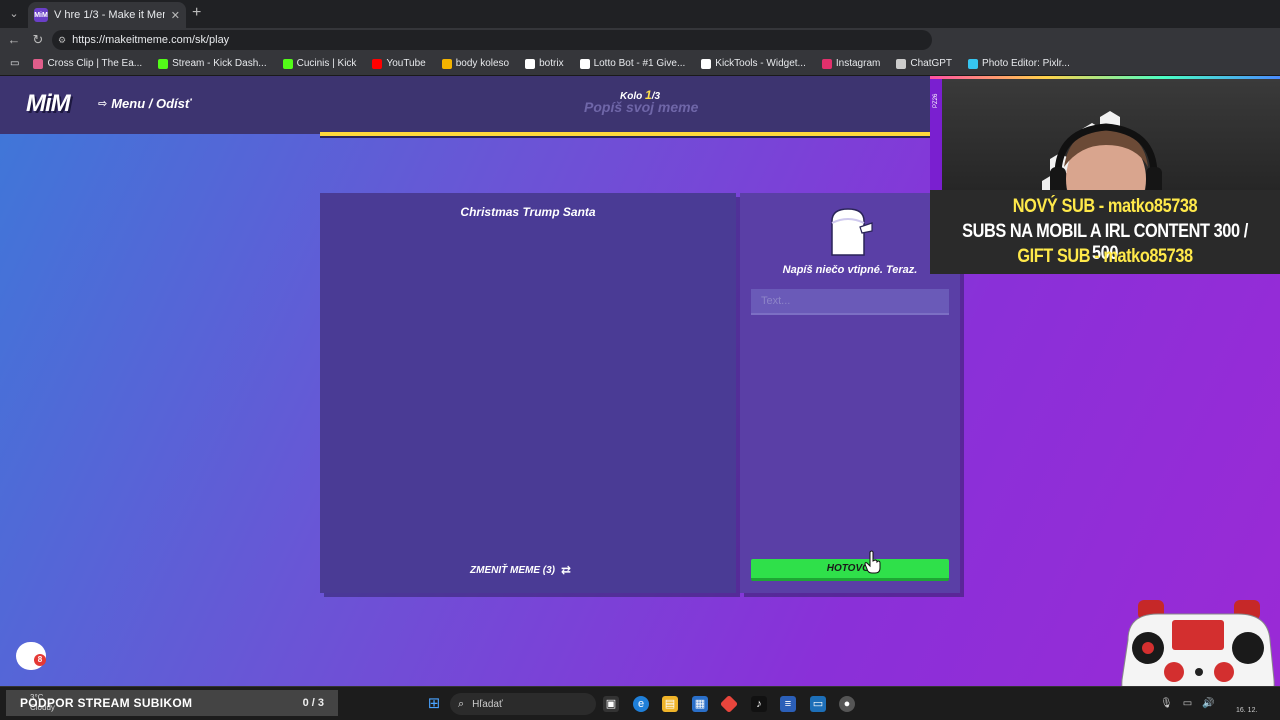 The width and height of the screenshot is (1280, 720). Describe the element at coordinates (14, 40) in the screenshot. I see `back-arrow-icon: ←` at that location.